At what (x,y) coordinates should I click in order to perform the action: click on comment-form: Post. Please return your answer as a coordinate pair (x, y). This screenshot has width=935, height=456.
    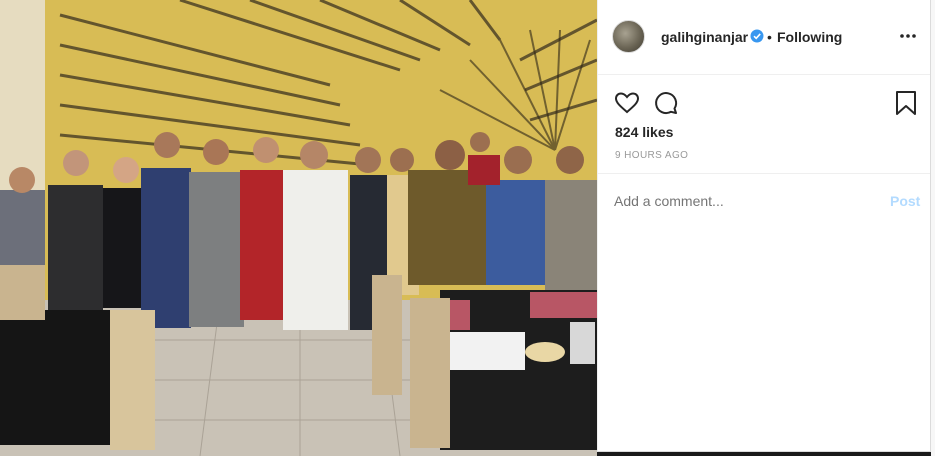
    Looking at the image, I should click on (764, 201).